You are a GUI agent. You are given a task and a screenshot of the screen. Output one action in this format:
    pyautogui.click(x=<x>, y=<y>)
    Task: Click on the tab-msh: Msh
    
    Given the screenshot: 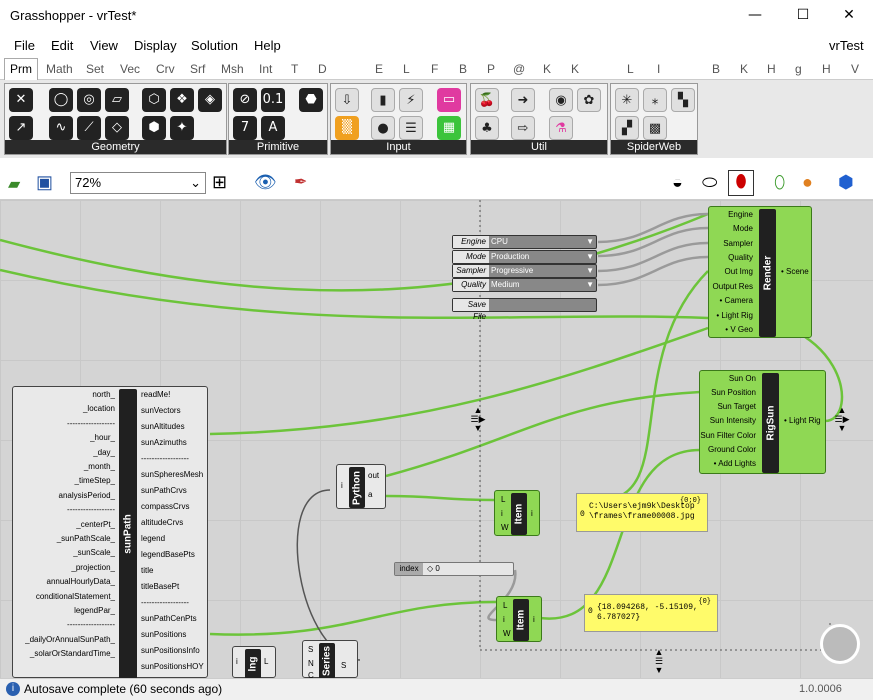 What is the action you would take?
    pyautogui.click(x=232, y=69)
    